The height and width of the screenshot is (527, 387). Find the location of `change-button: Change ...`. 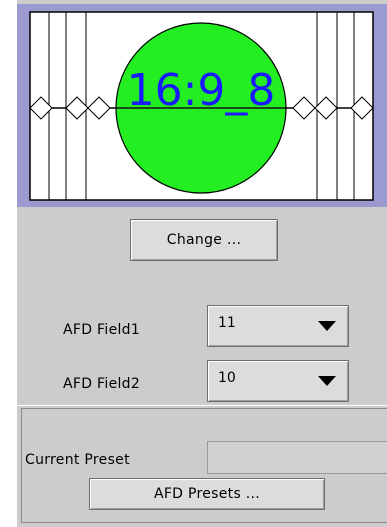

change-button: Change ... is located at coordinates (204, 240).